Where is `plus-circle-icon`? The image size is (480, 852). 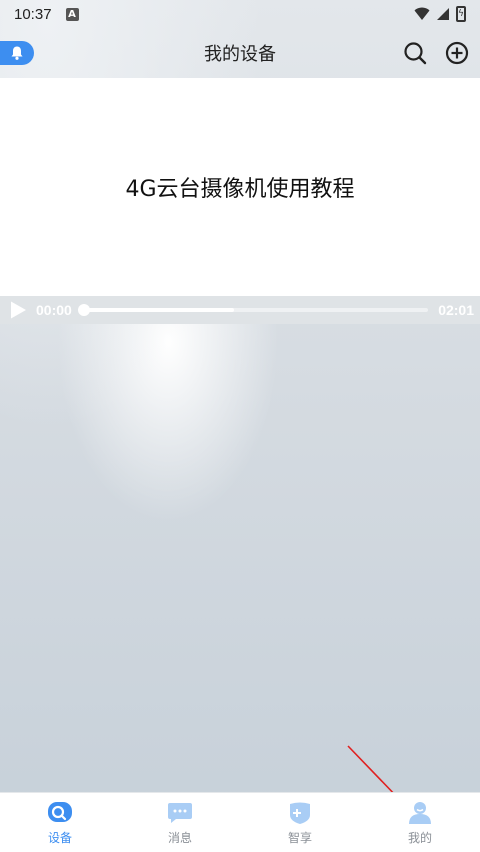
plus-circle-icon is located at coordinates (457, 53).